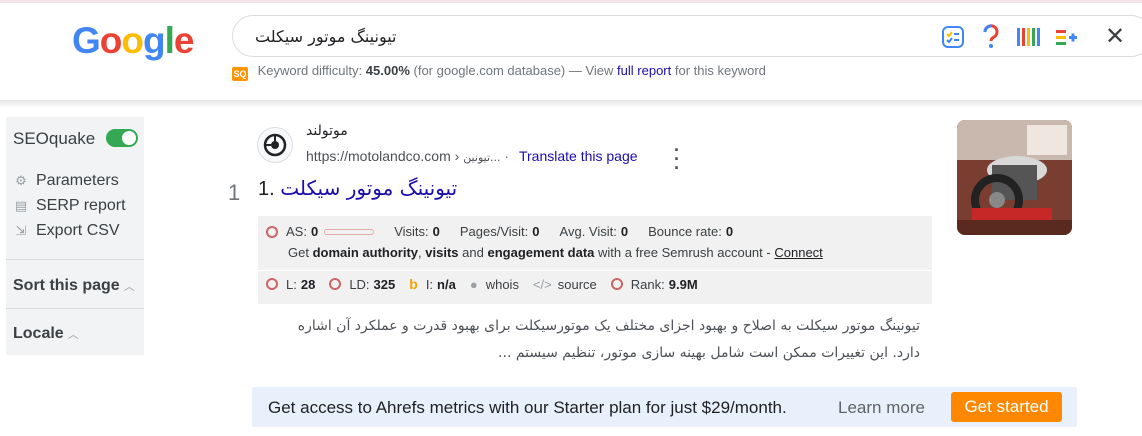 The width and height of the screenshot is (1142, 436). What do you see at coordinates (308, 284) in the screenshot?
I see `l-value: 28` at bounding box center [308, 284].